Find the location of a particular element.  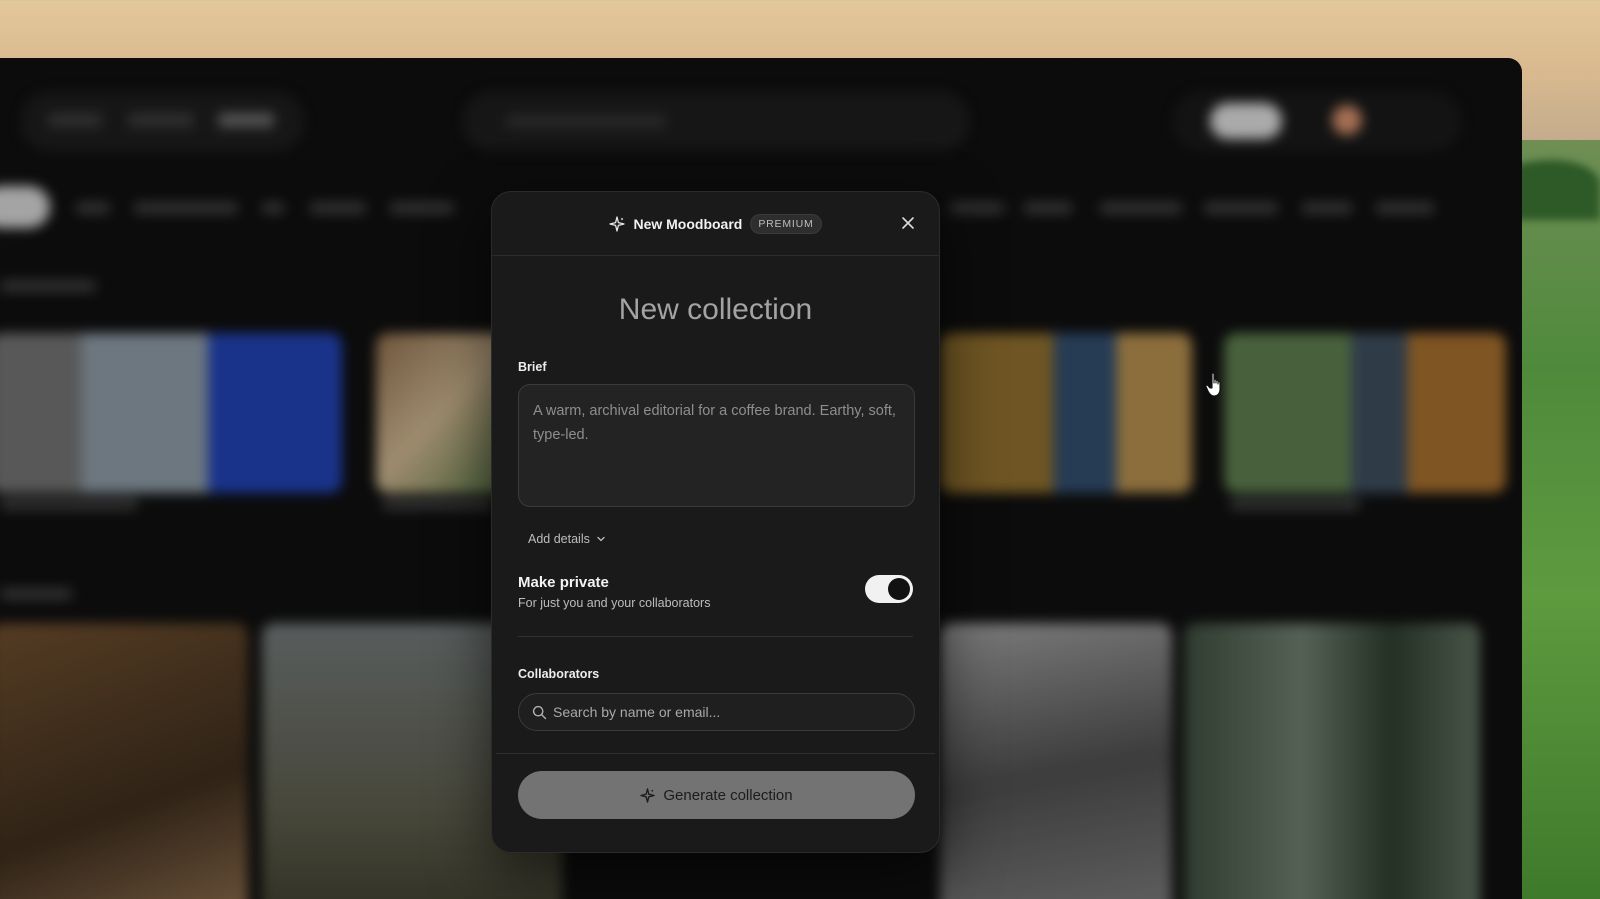

top-right-controls is located at coordinates (1317, 121).